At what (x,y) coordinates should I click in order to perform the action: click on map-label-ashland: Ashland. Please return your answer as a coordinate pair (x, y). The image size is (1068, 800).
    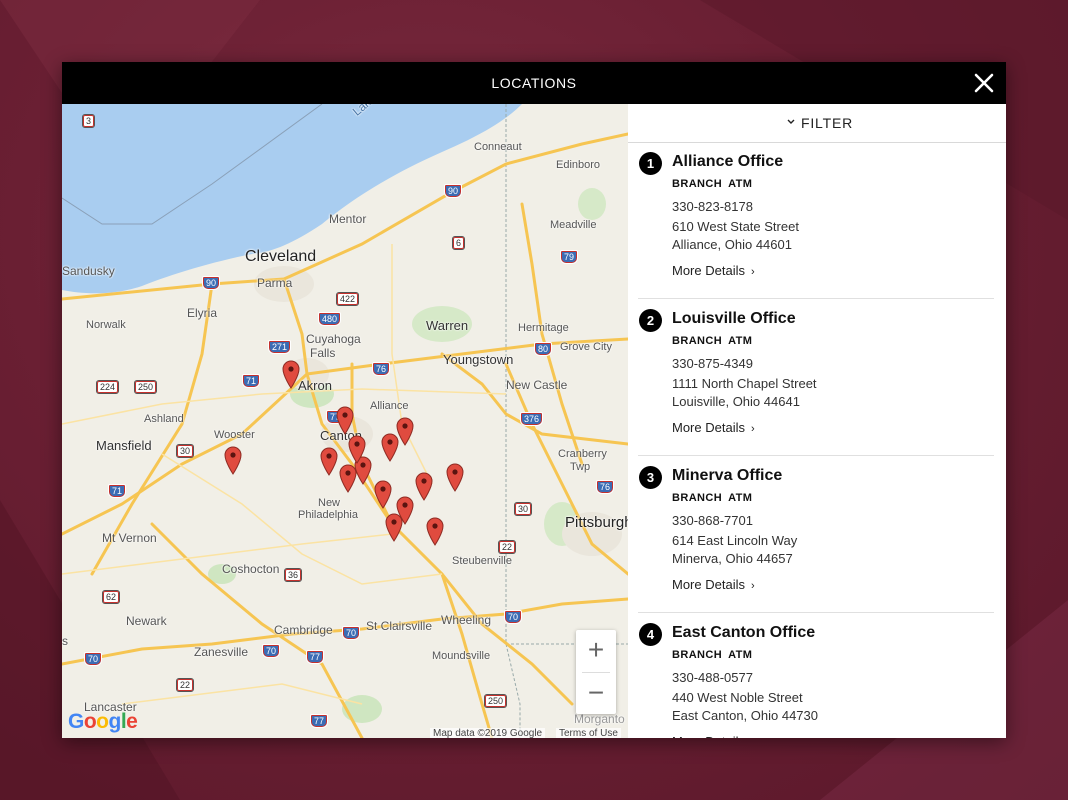
    Looking at the image, I should click on (164, 419).